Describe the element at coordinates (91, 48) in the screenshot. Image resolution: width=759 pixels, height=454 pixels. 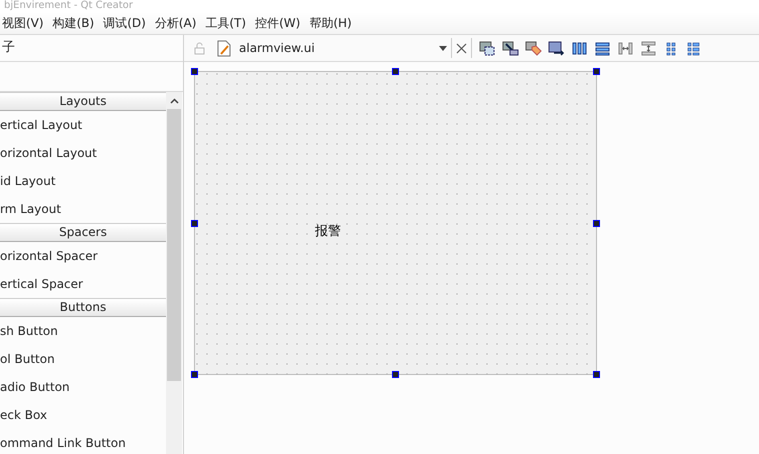
I see `panel-title: 子` at that location.